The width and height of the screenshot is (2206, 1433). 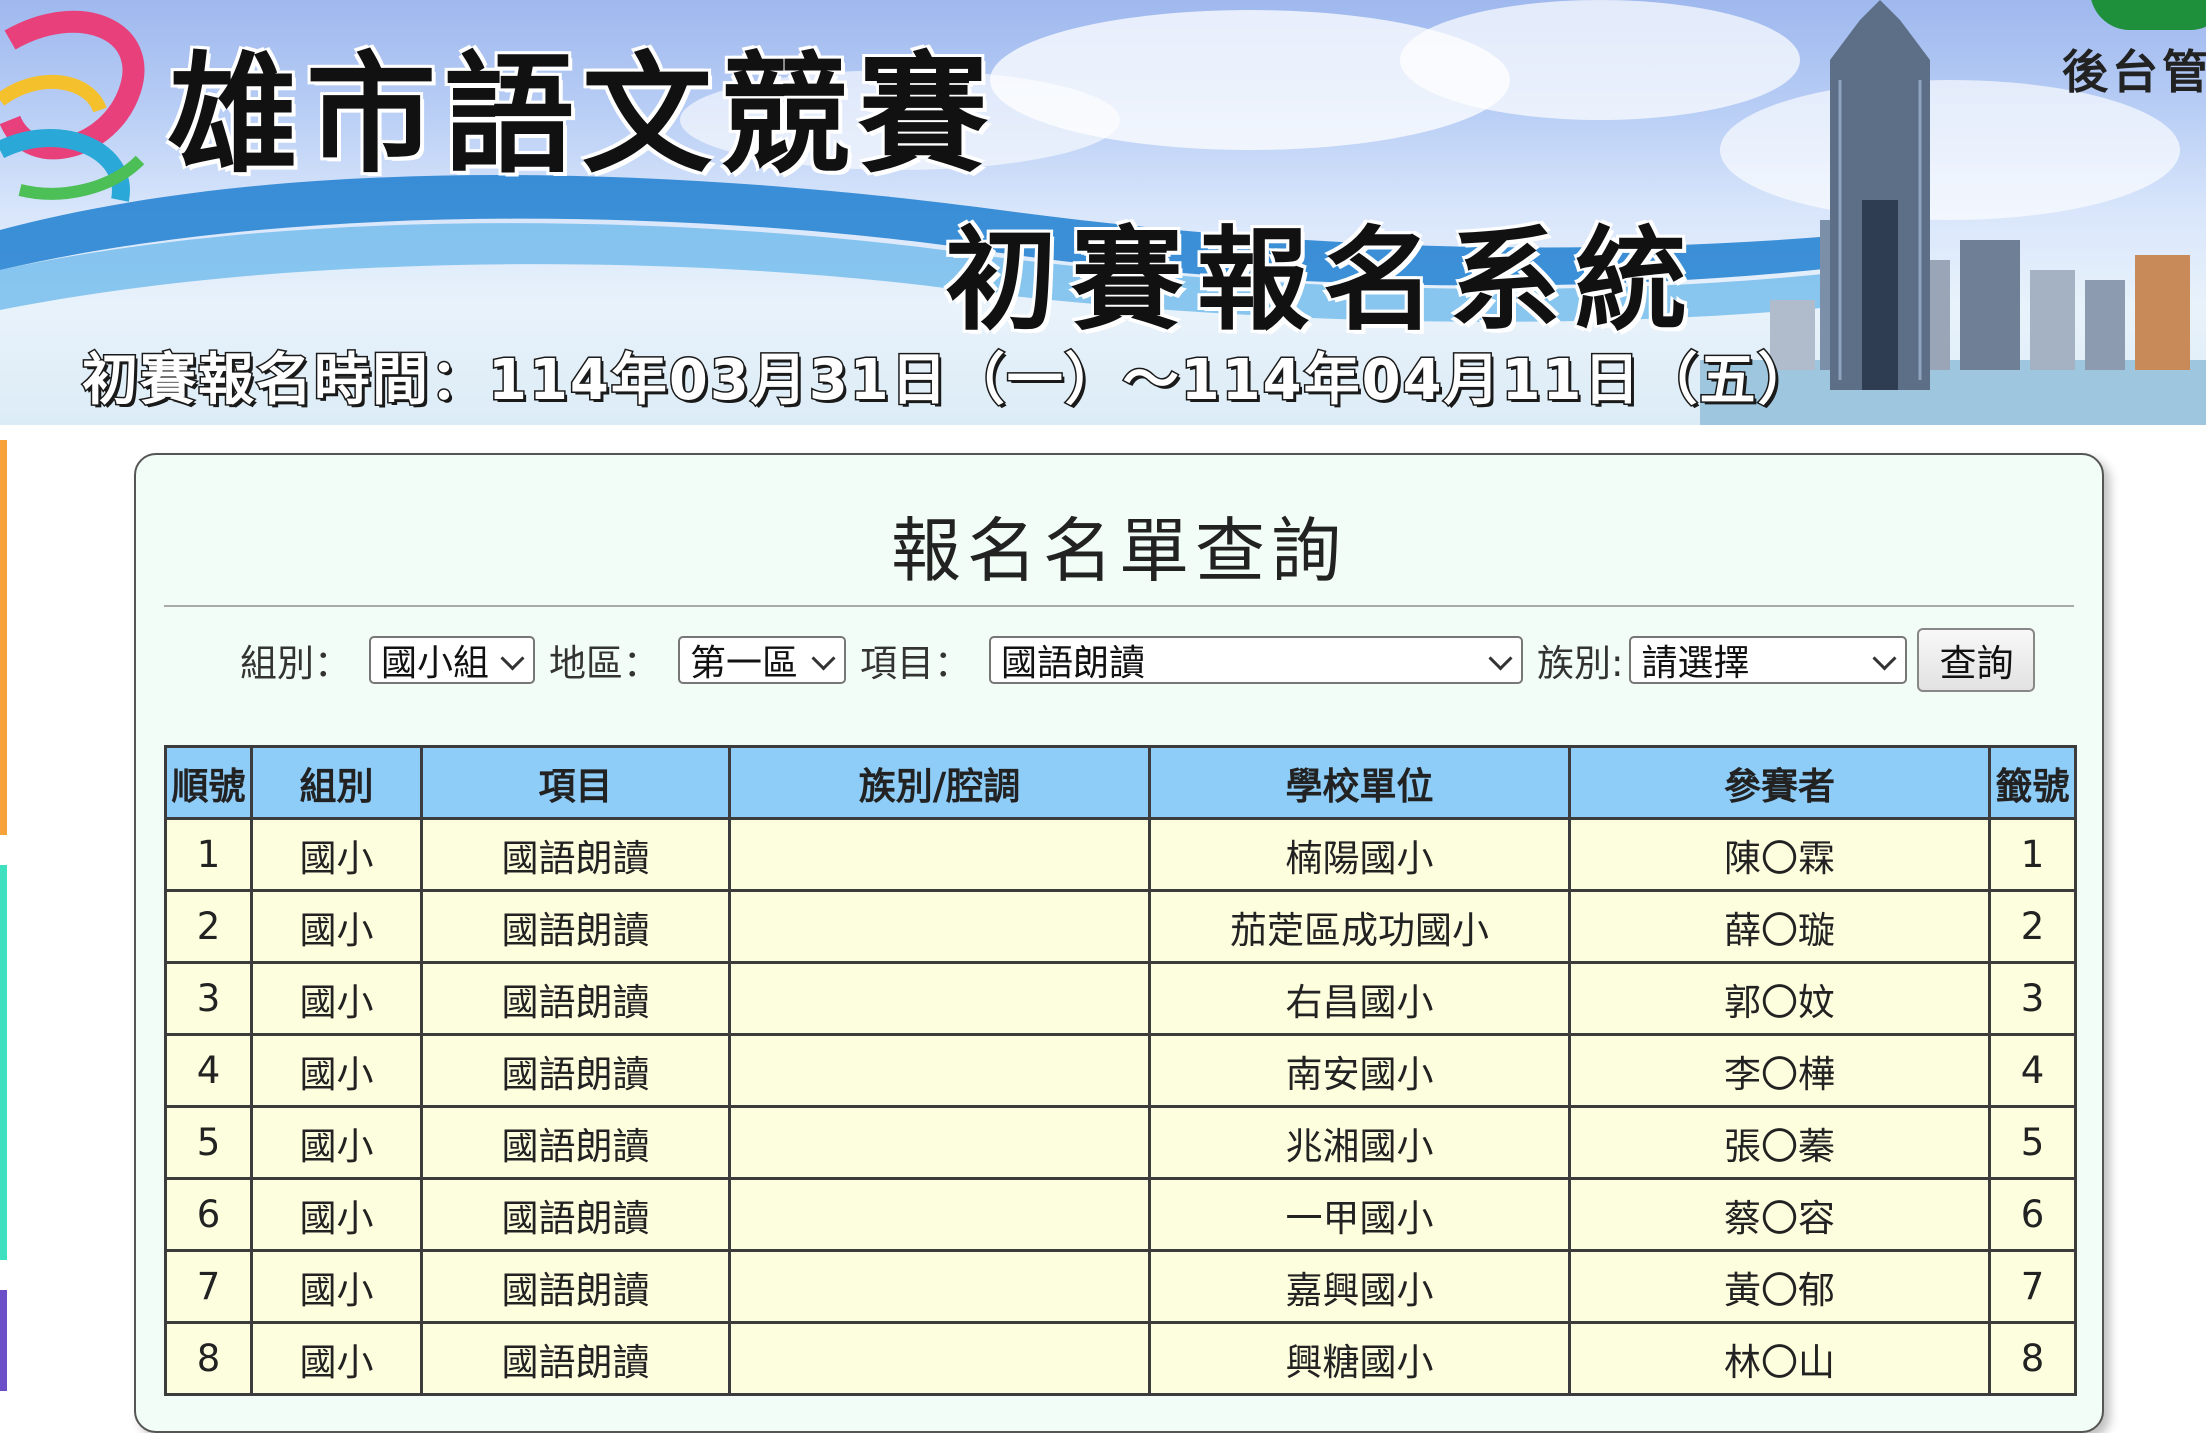 What do you see at coordinates (1359, 998) in the screenshot?
I see `cell-school: 右昌國小` at bounding box center [1359, 998].